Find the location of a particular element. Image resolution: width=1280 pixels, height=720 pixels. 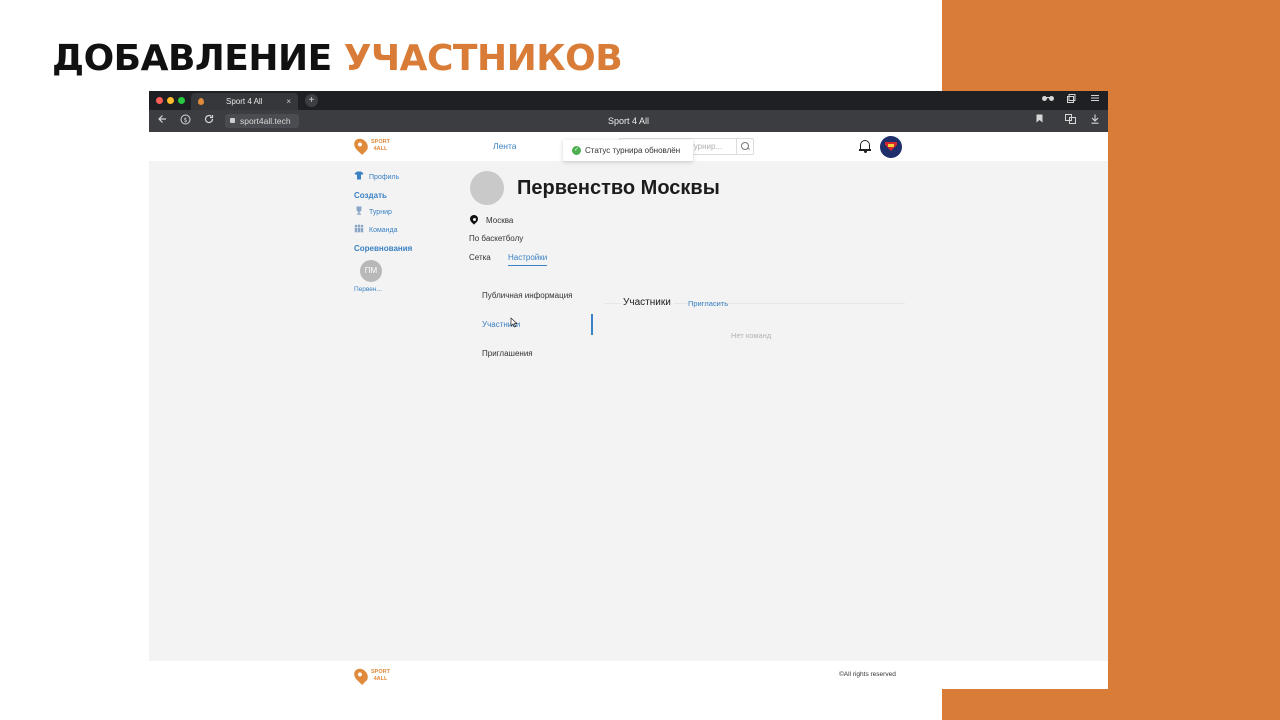

menu-icon is located at coordinates (1095, 99).